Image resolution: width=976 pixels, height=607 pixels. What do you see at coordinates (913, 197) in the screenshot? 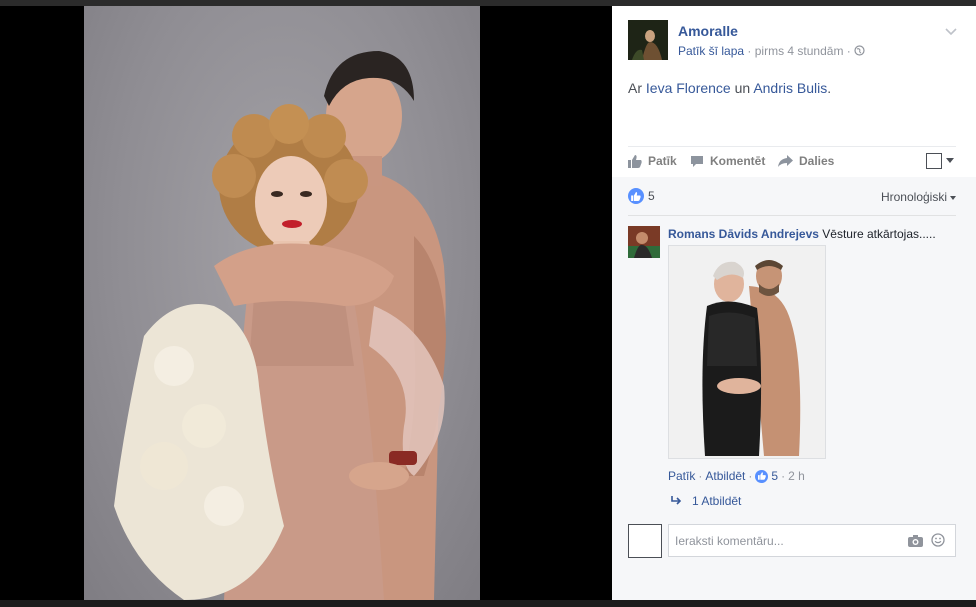
I see `comment-order-label: Hronoloģiski` at bounding box center [913, 197].